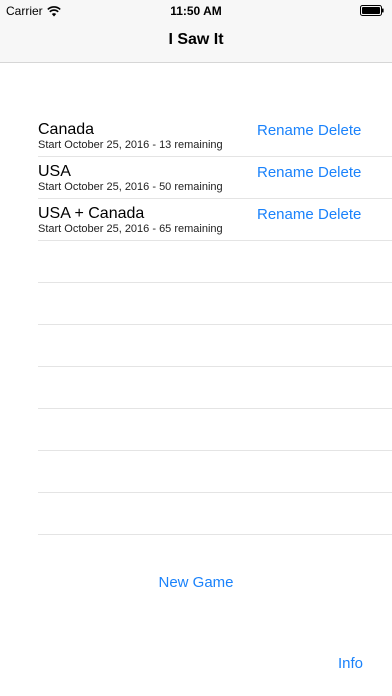 This screenshot has height=696, width=392. Describe the element at coordinates (130, 229) in the screenshot. I see `game-subtitle: Start October 25, 2016 - 65 remaining` at that location.